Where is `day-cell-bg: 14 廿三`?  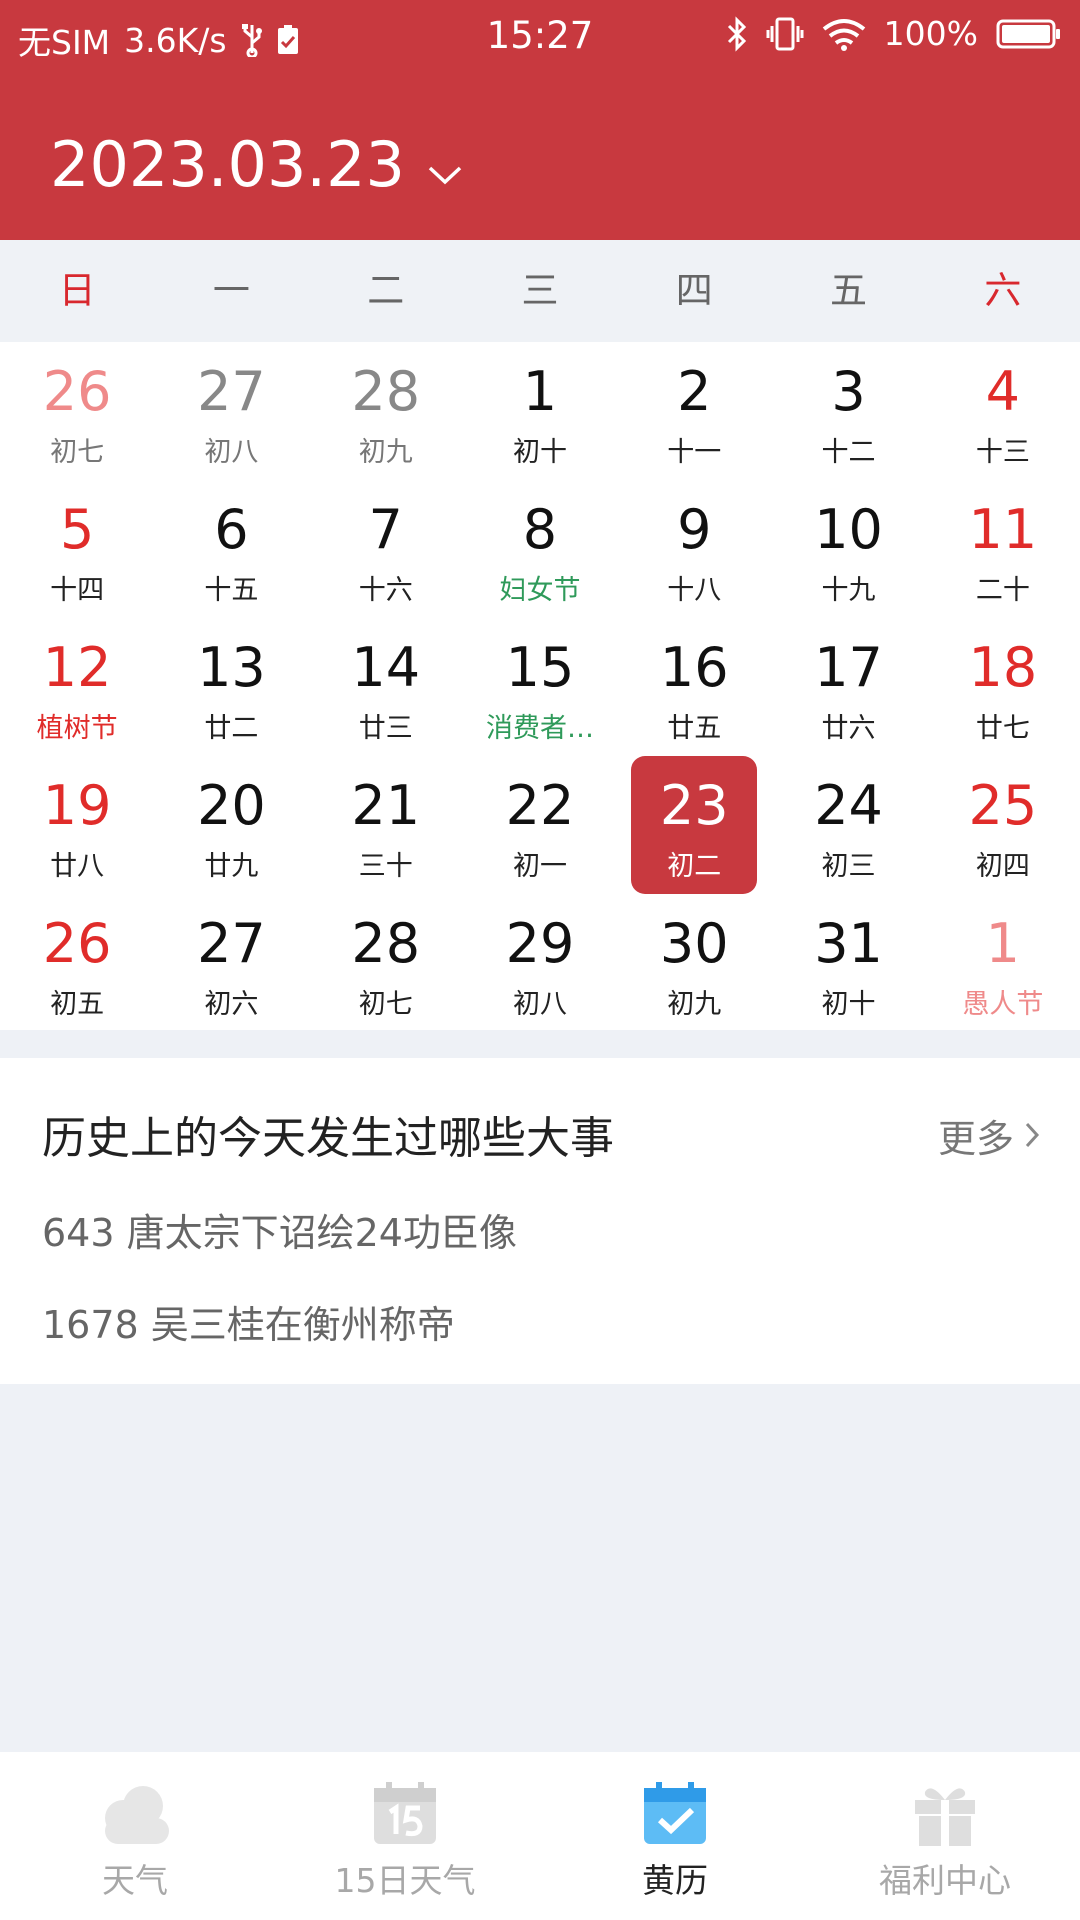 day-cell-bg: 14 廿三 is located at coordinates (386, 687).